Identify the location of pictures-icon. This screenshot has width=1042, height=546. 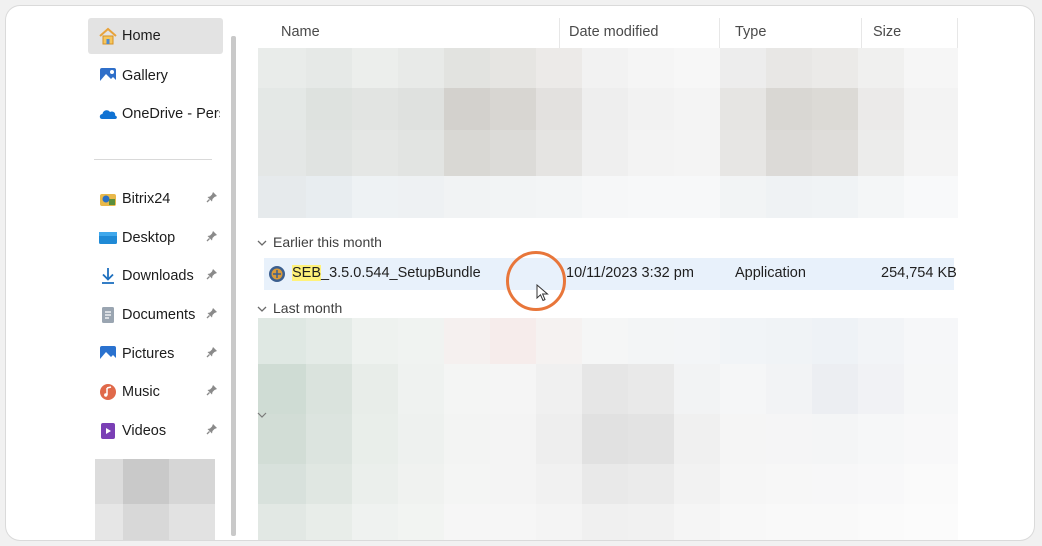
(108, 354).